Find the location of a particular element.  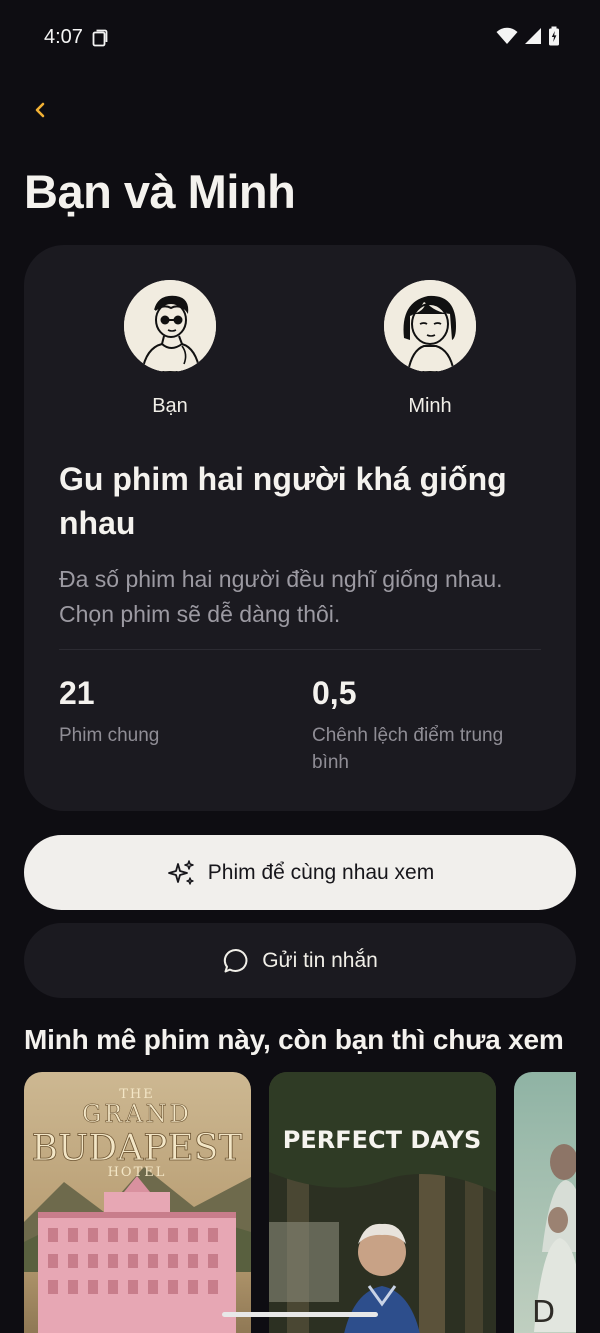

movie-poster-dune: D is located at coordinates (545, 1202).